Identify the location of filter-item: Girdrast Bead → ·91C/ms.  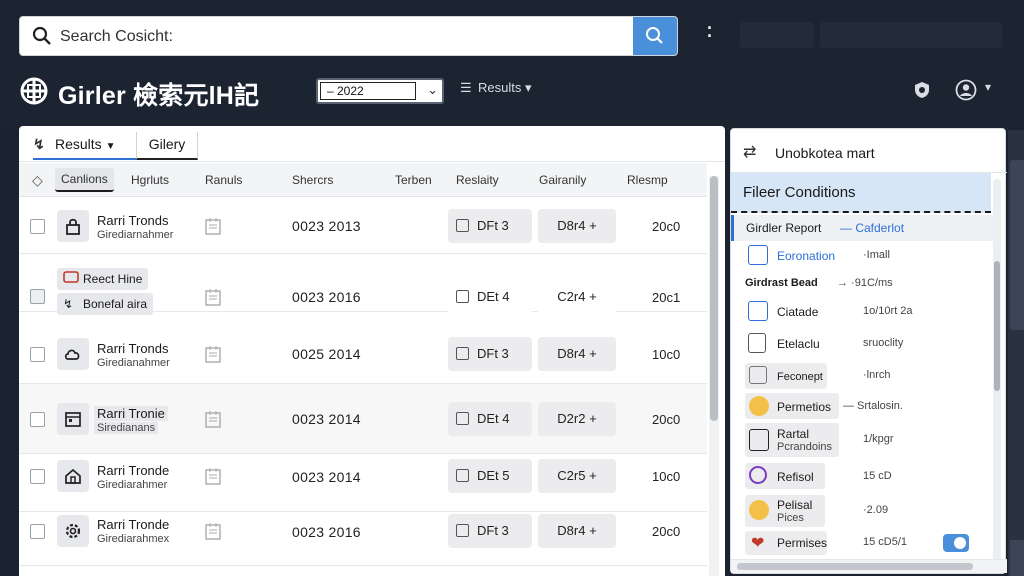
(862, 285).